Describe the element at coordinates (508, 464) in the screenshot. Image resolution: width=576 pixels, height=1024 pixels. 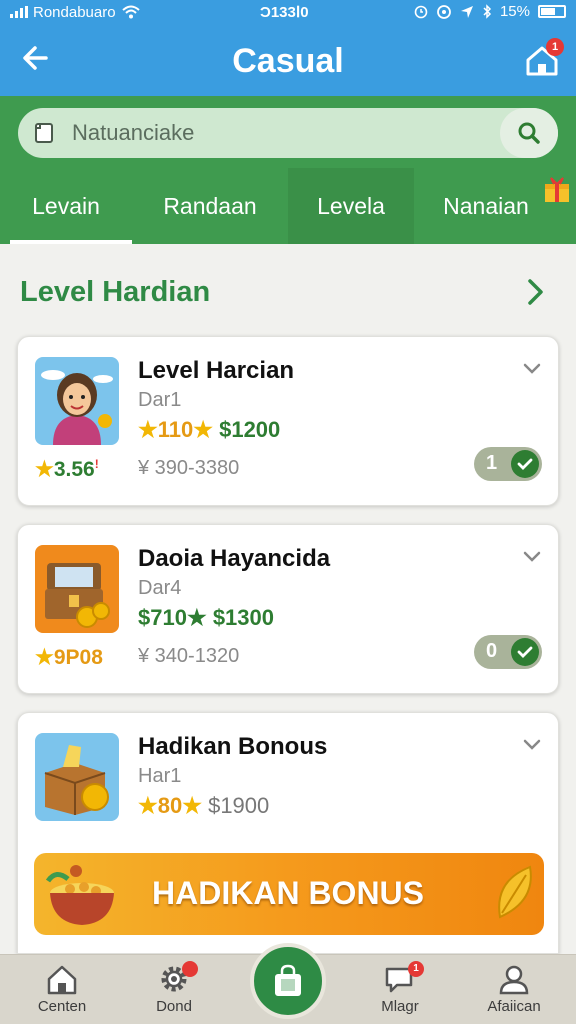
I see `toggle-switch: 1` at that location.